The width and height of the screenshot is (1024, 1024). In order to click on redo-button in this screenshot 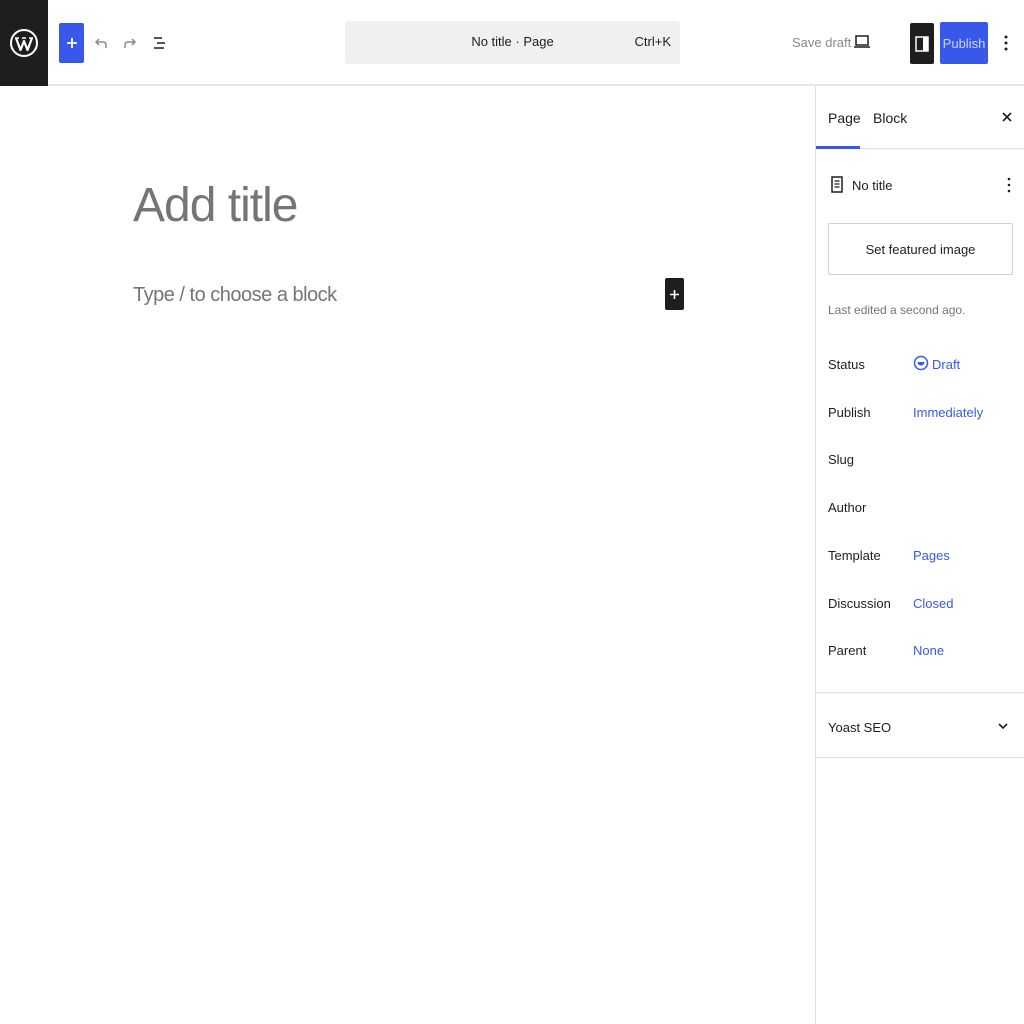, I will do `click(130, 43)`.